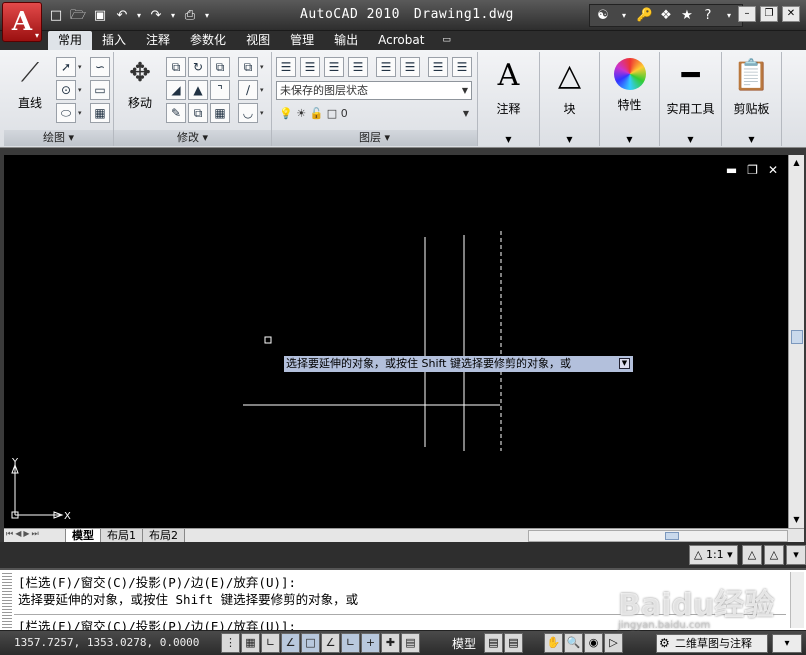 The height and width of the screenshot is (655, 806). I want to click on tab-manage: 管理, so click(302, 40).